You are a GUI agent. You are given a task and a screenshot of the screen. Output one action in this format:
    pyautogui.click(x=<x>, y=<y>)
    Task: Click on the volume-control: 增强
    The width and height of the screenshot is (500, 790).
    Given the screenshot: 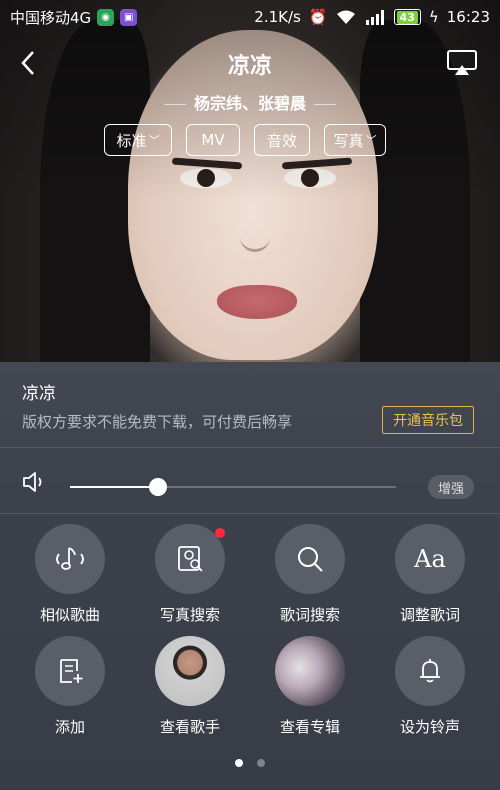 What is the action you would take?
    pyautogui.click(x=250, y=481)
    